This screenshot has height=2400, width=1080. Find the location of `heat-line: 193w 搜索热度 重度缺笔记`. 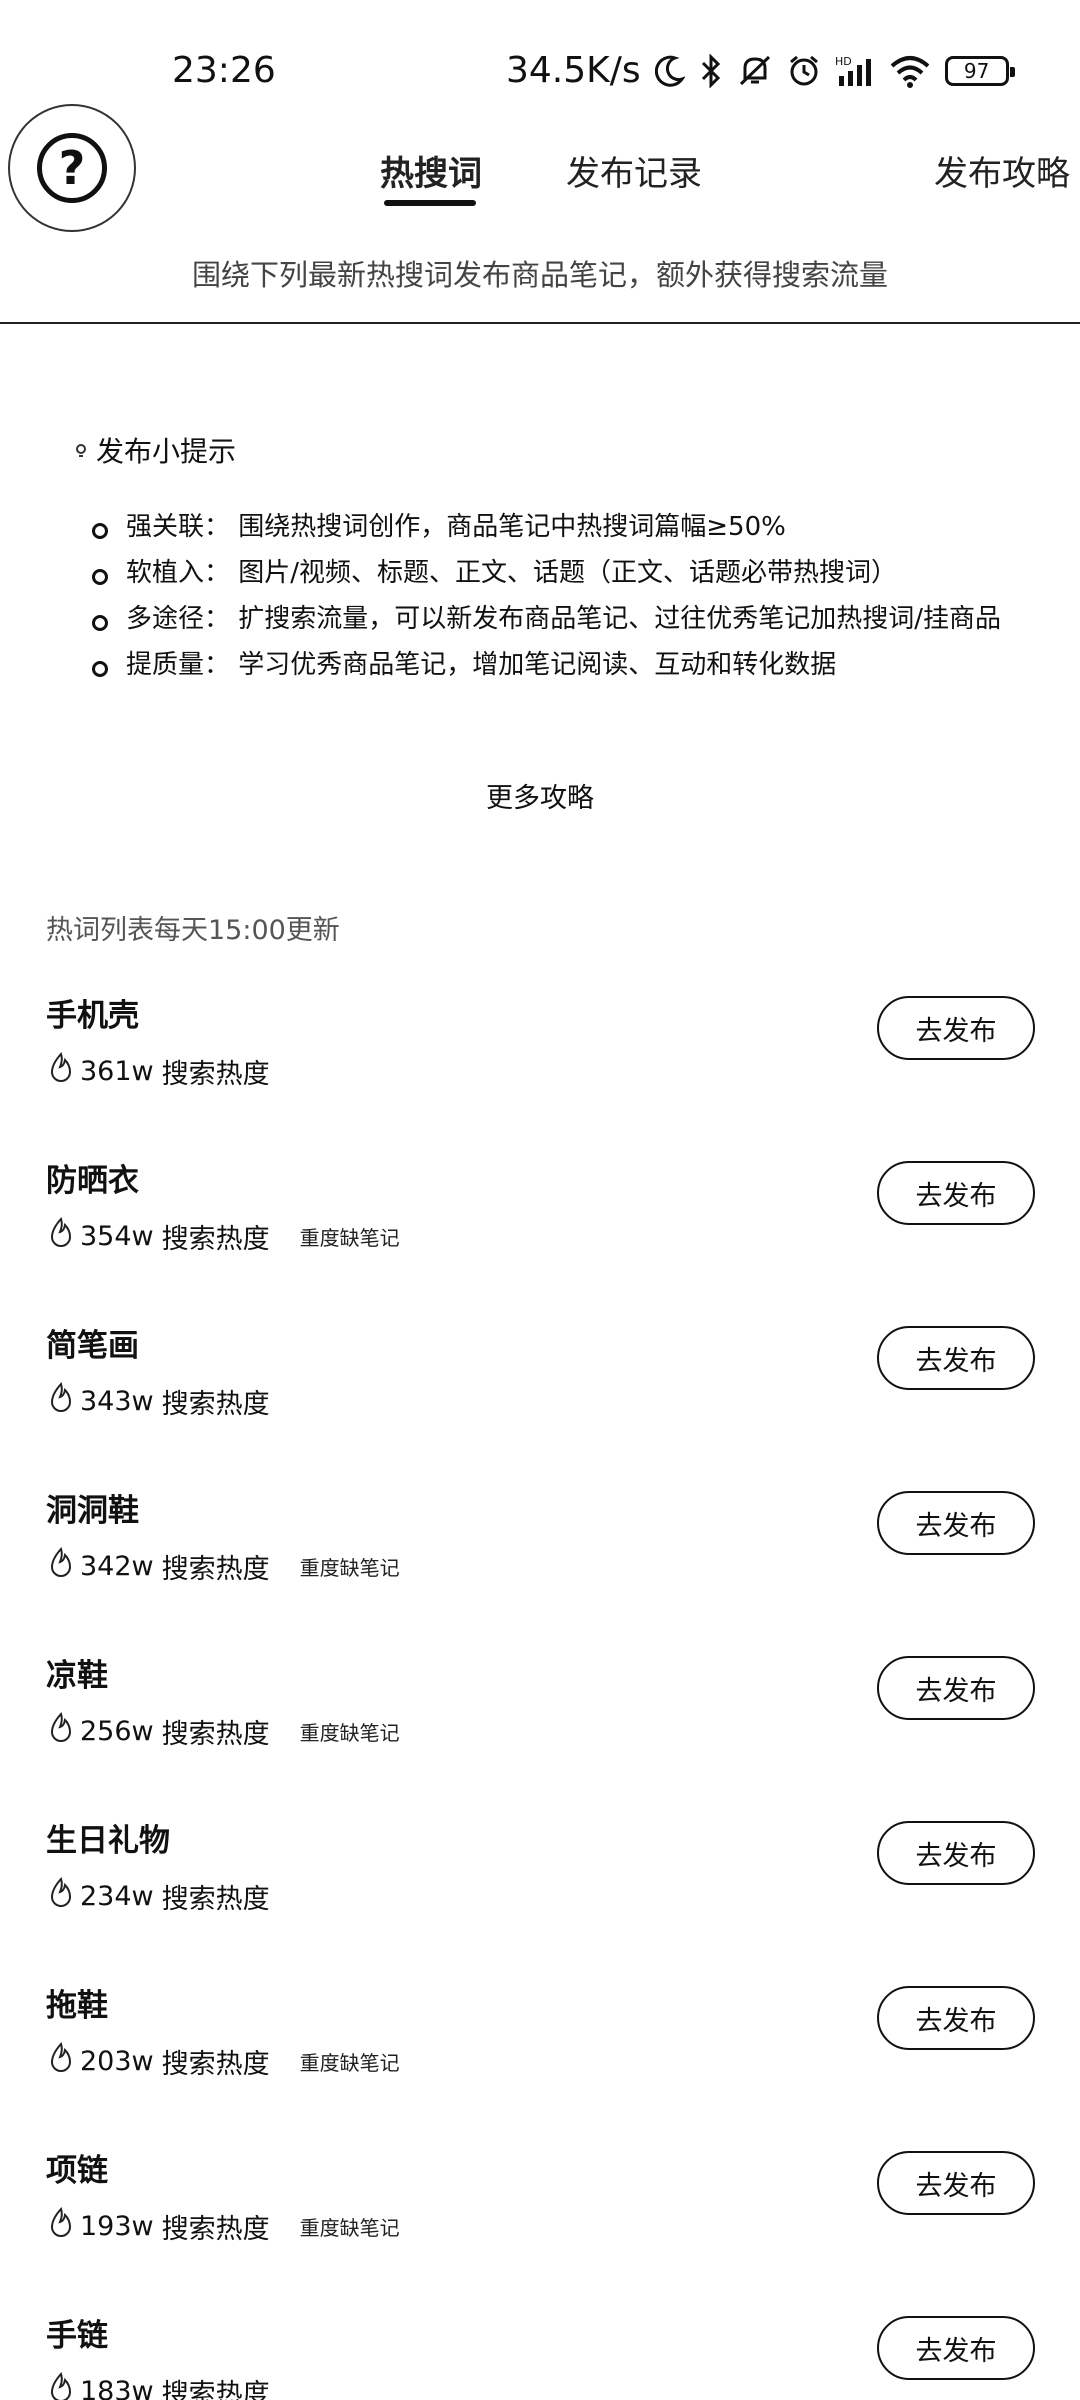

heat-line: 193w 搜索热度 重度缺笔记 is located at coordinates (225, 2226).